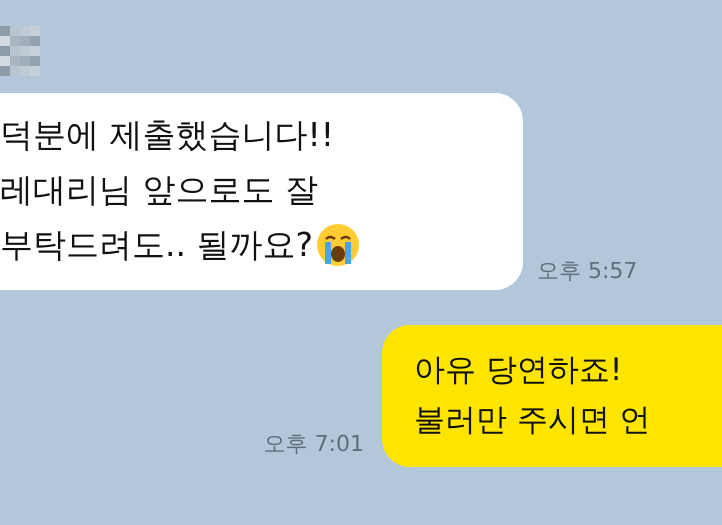  What do you see at coordinates (532, 420) in the screenshot?
I see `message-text: 불러만 주시면 언` at bounding box center [532, 420].